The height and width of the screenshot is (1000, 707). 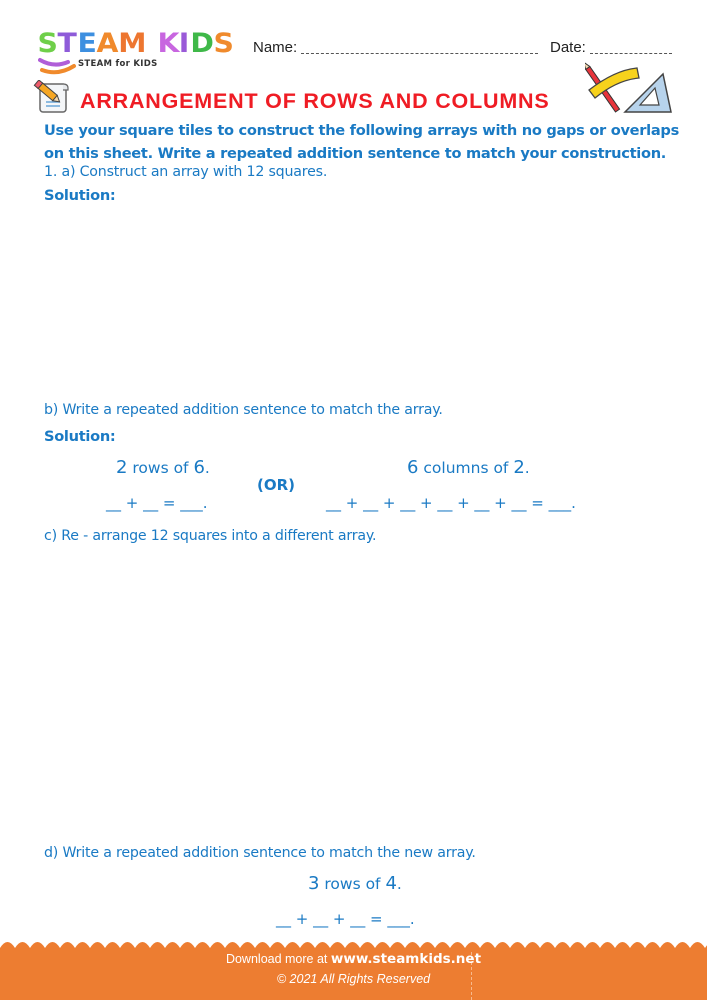 I want to click on columns-size: 2, so click(x=519, y=467).